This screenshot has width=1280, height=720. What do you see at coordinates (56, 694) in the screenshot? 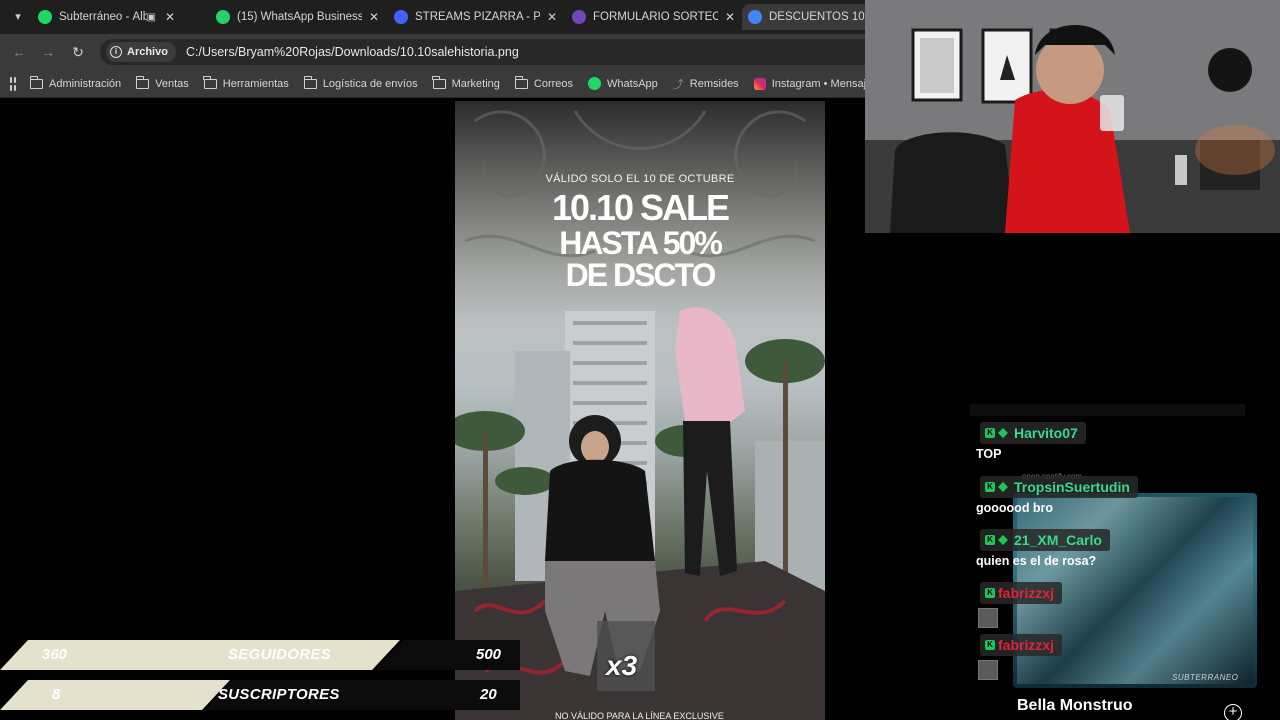
I see `subscribers-count: 8` at bounding box center [56, 694].